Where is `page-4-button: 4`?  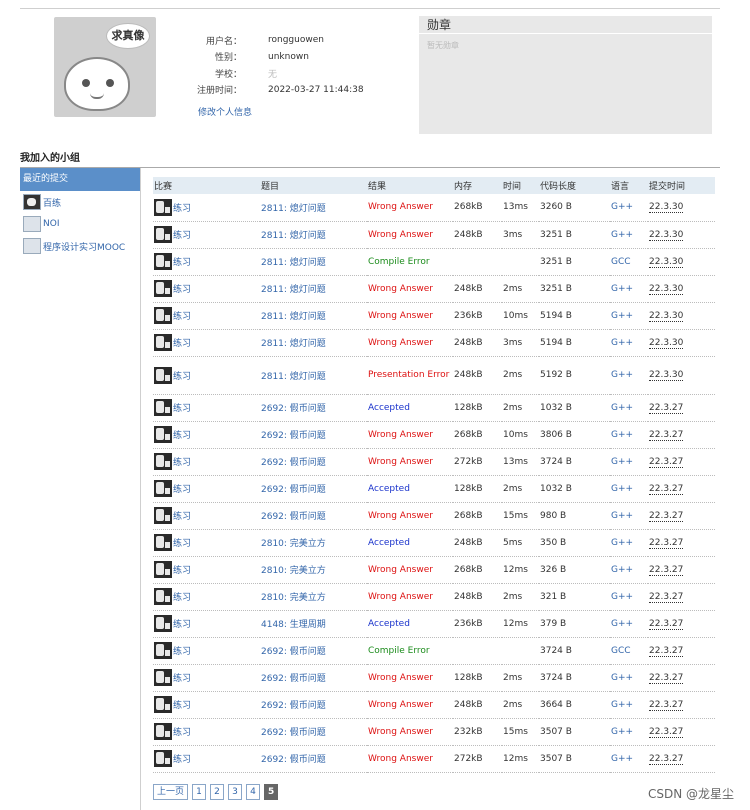
page-4-button: 4 is located at coordinates (253, 792).